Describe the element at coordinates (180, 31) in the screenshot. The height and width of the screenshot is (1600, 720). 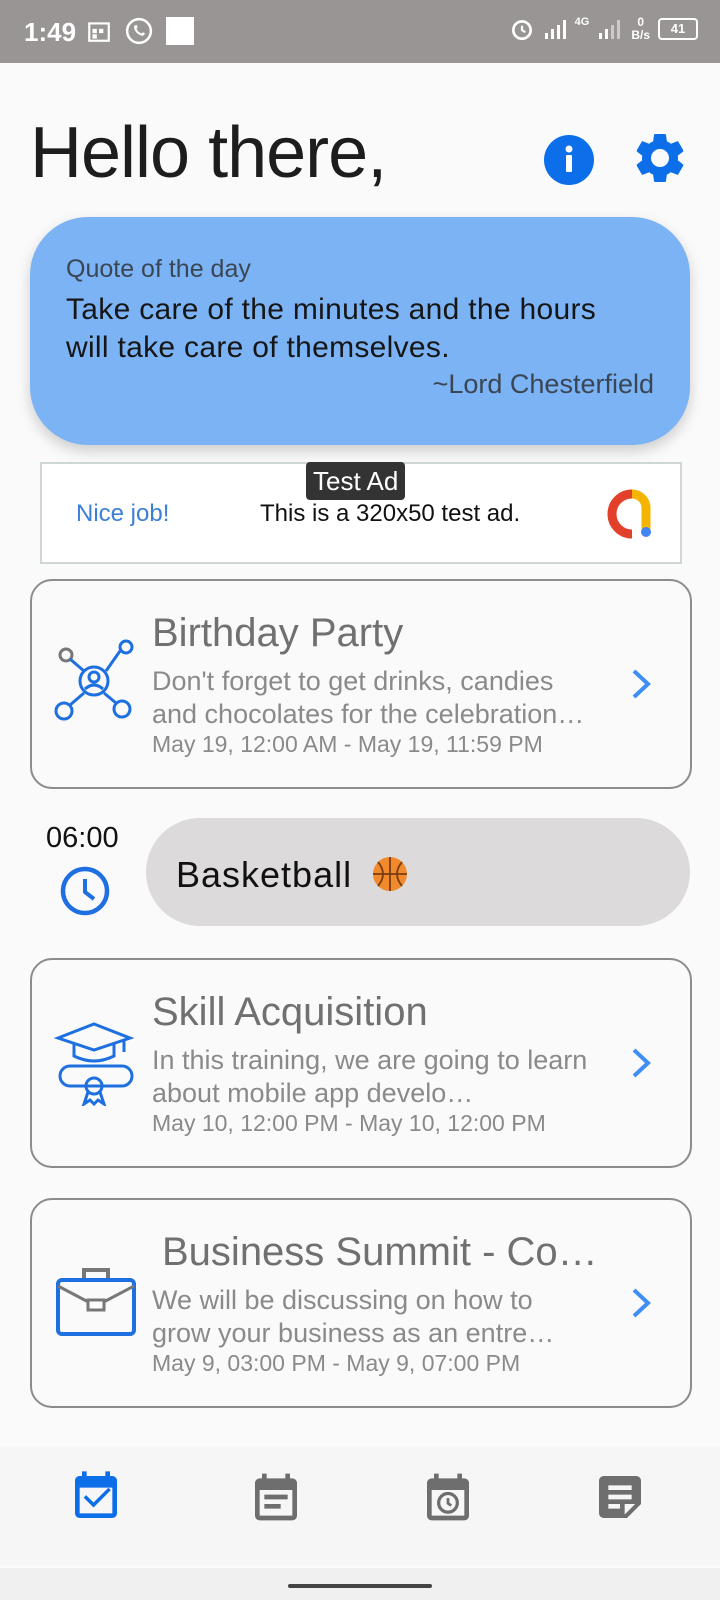
I see `notification-square-icon` at that location.